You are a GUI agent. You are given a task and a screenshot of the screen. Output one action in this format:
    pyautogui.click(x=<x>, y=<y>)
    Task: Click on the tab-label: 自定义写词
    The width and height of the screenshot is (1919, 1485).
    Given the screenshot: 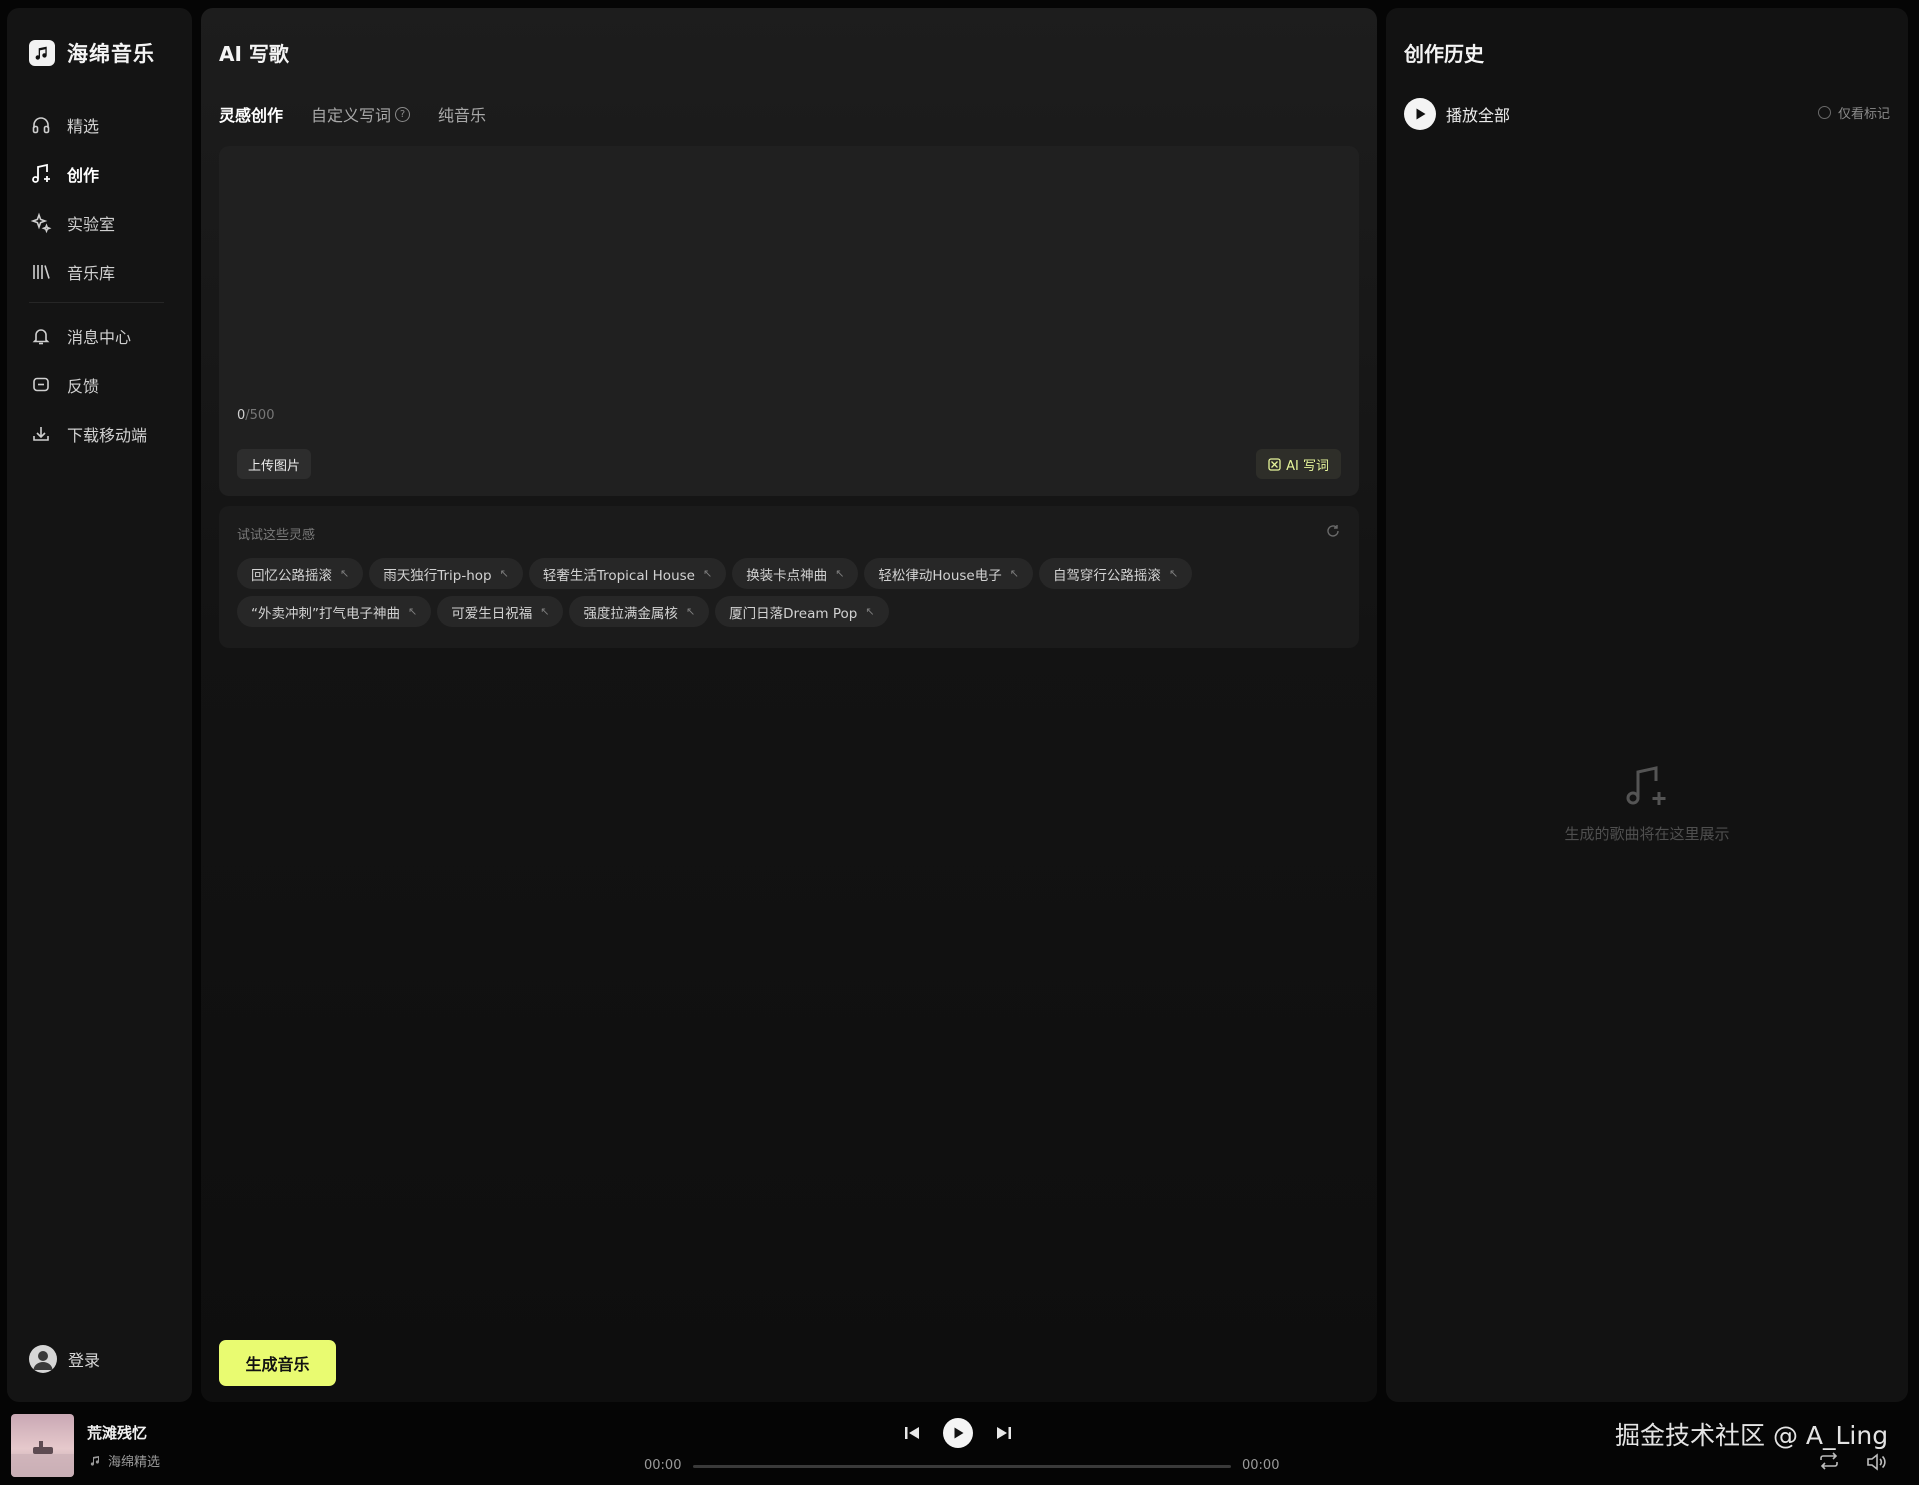 What is the action you would take?
    pyautogui.click(x=351, y=115)
    